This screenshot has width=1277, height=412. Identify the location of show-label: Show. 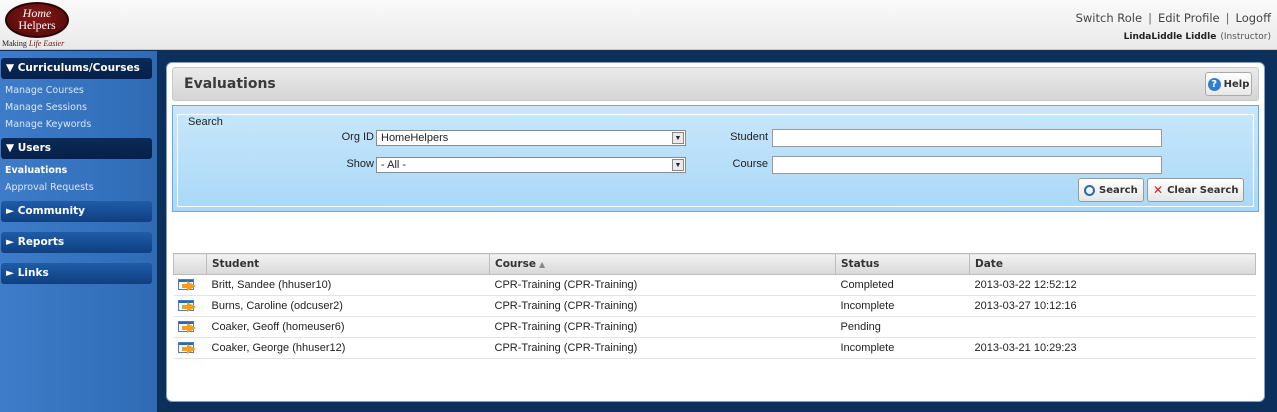
(360, 164).